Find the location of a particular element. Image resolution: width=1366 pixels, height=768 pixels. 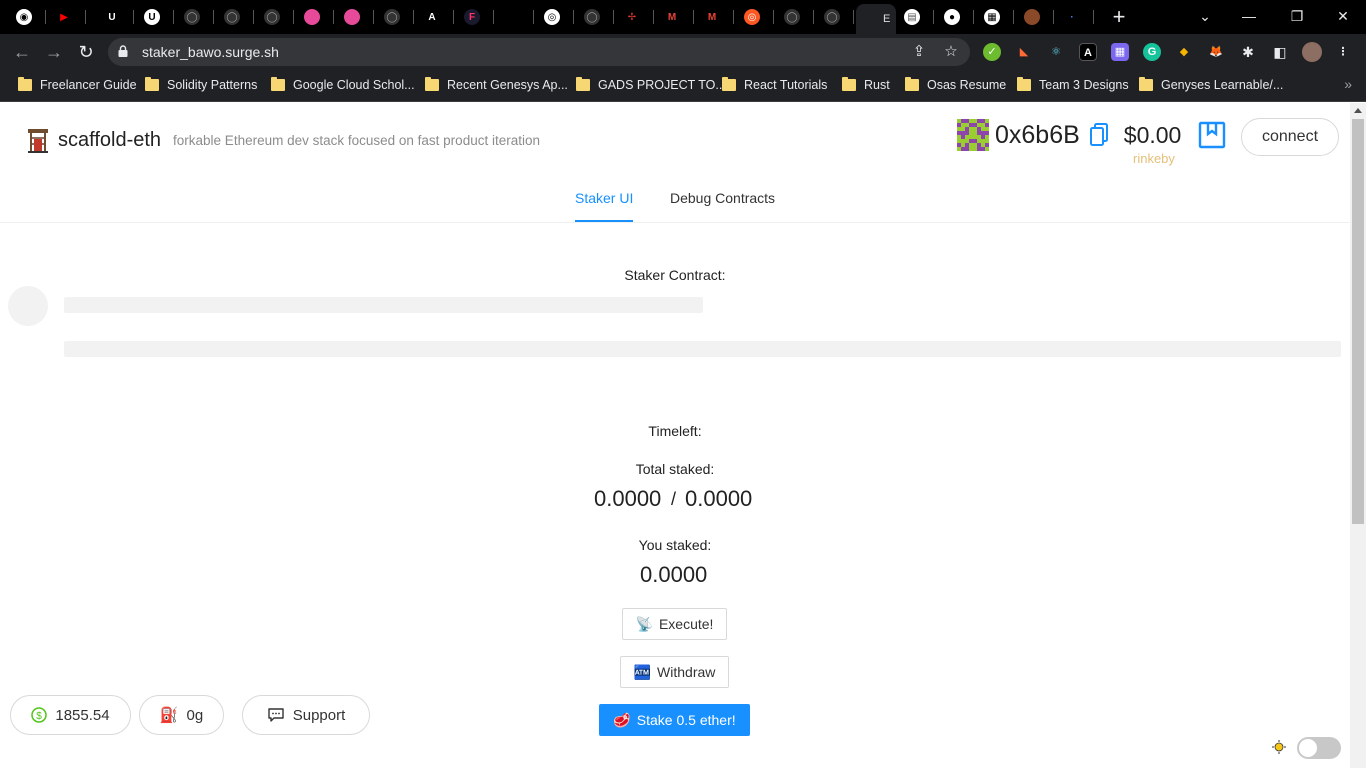

browser-tab: ● is located at coordinates (955, 17).